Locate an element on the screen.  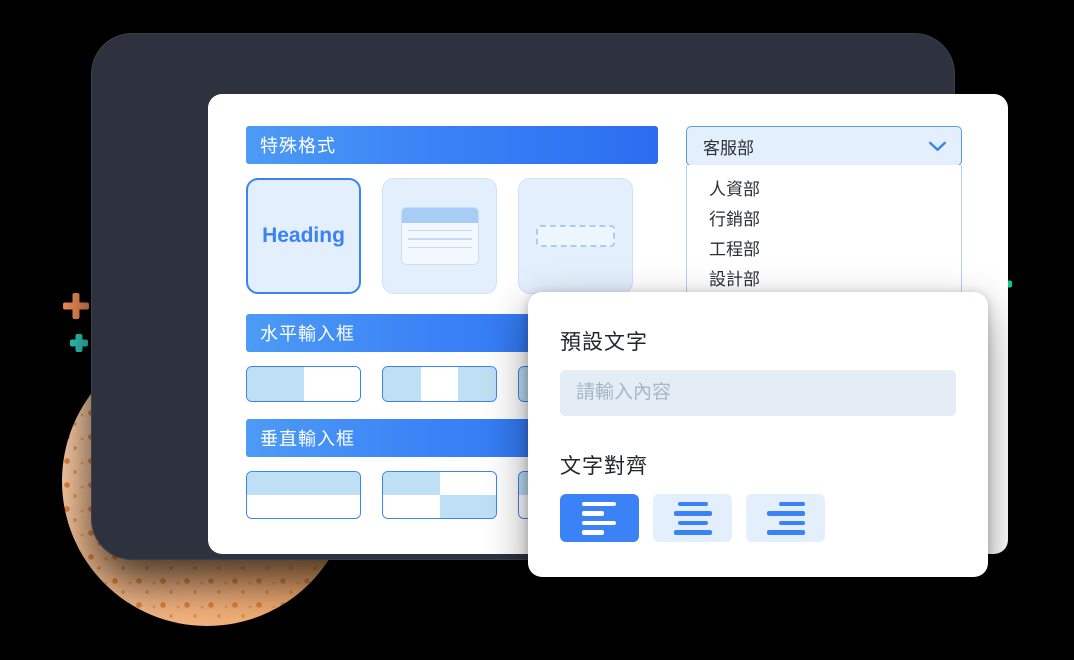
dropdown-trigger: 客服部 is located at coordinates (824, 146).